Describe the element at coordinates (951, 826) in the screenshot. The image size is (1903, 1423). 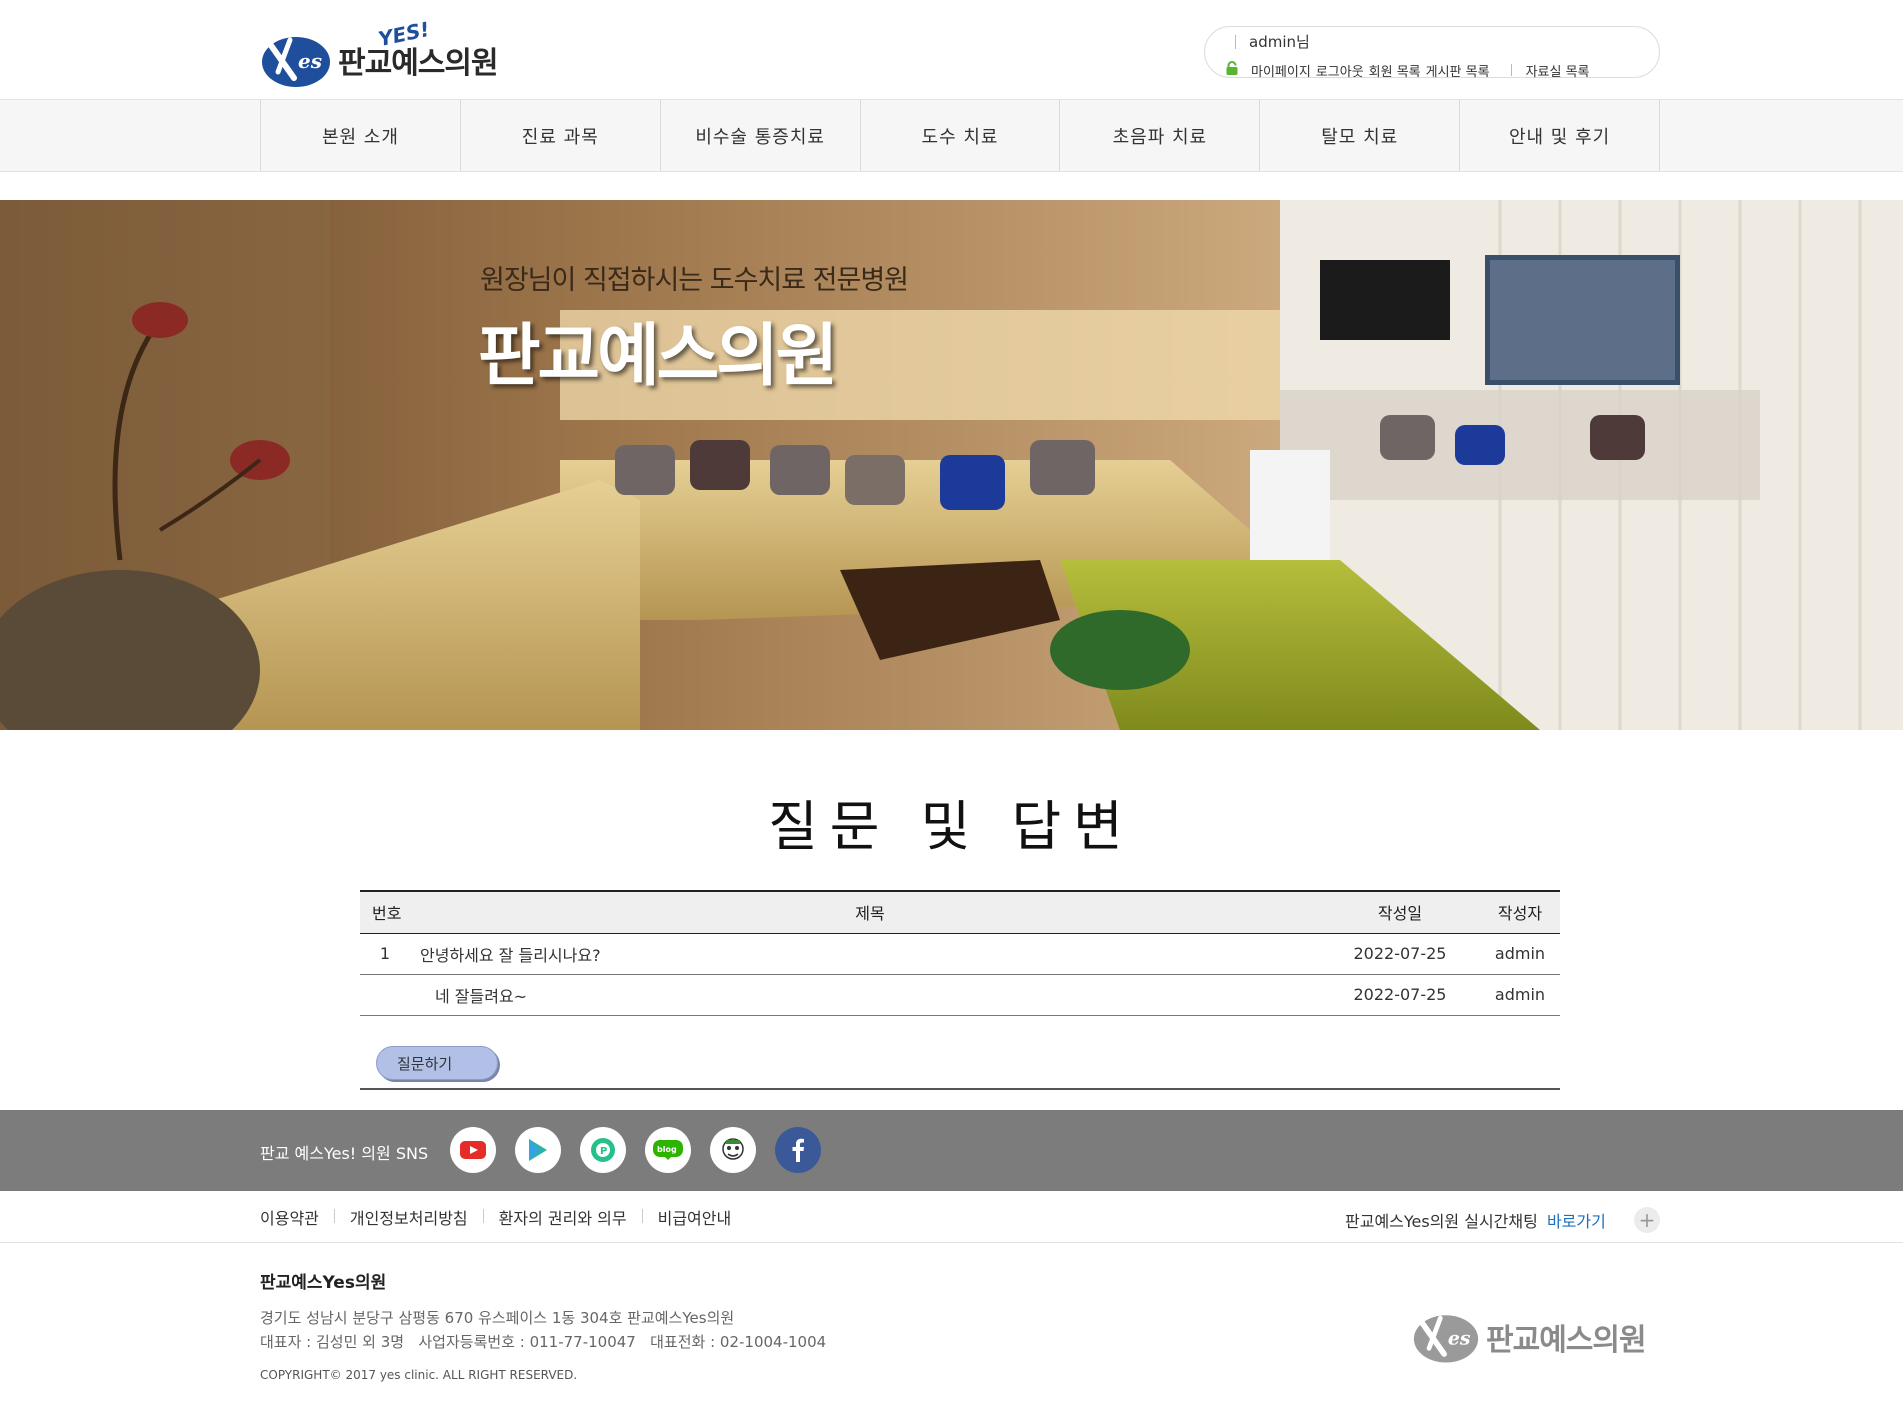
I see `page-title: 질문 및 답변` at that location.